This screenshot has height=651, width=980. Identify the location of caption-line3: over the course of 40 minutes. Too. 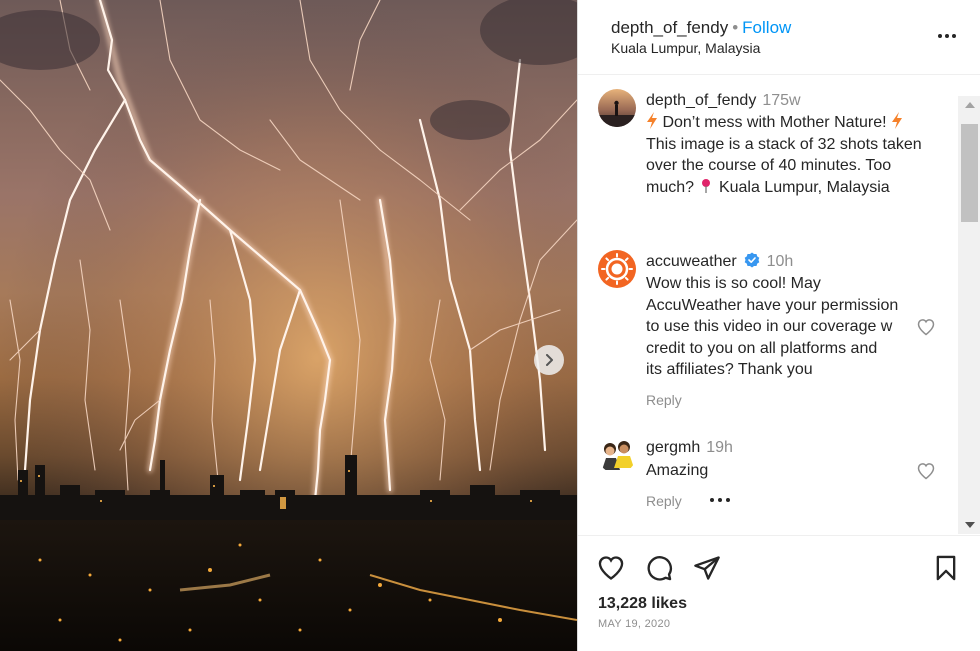
(769, 165).